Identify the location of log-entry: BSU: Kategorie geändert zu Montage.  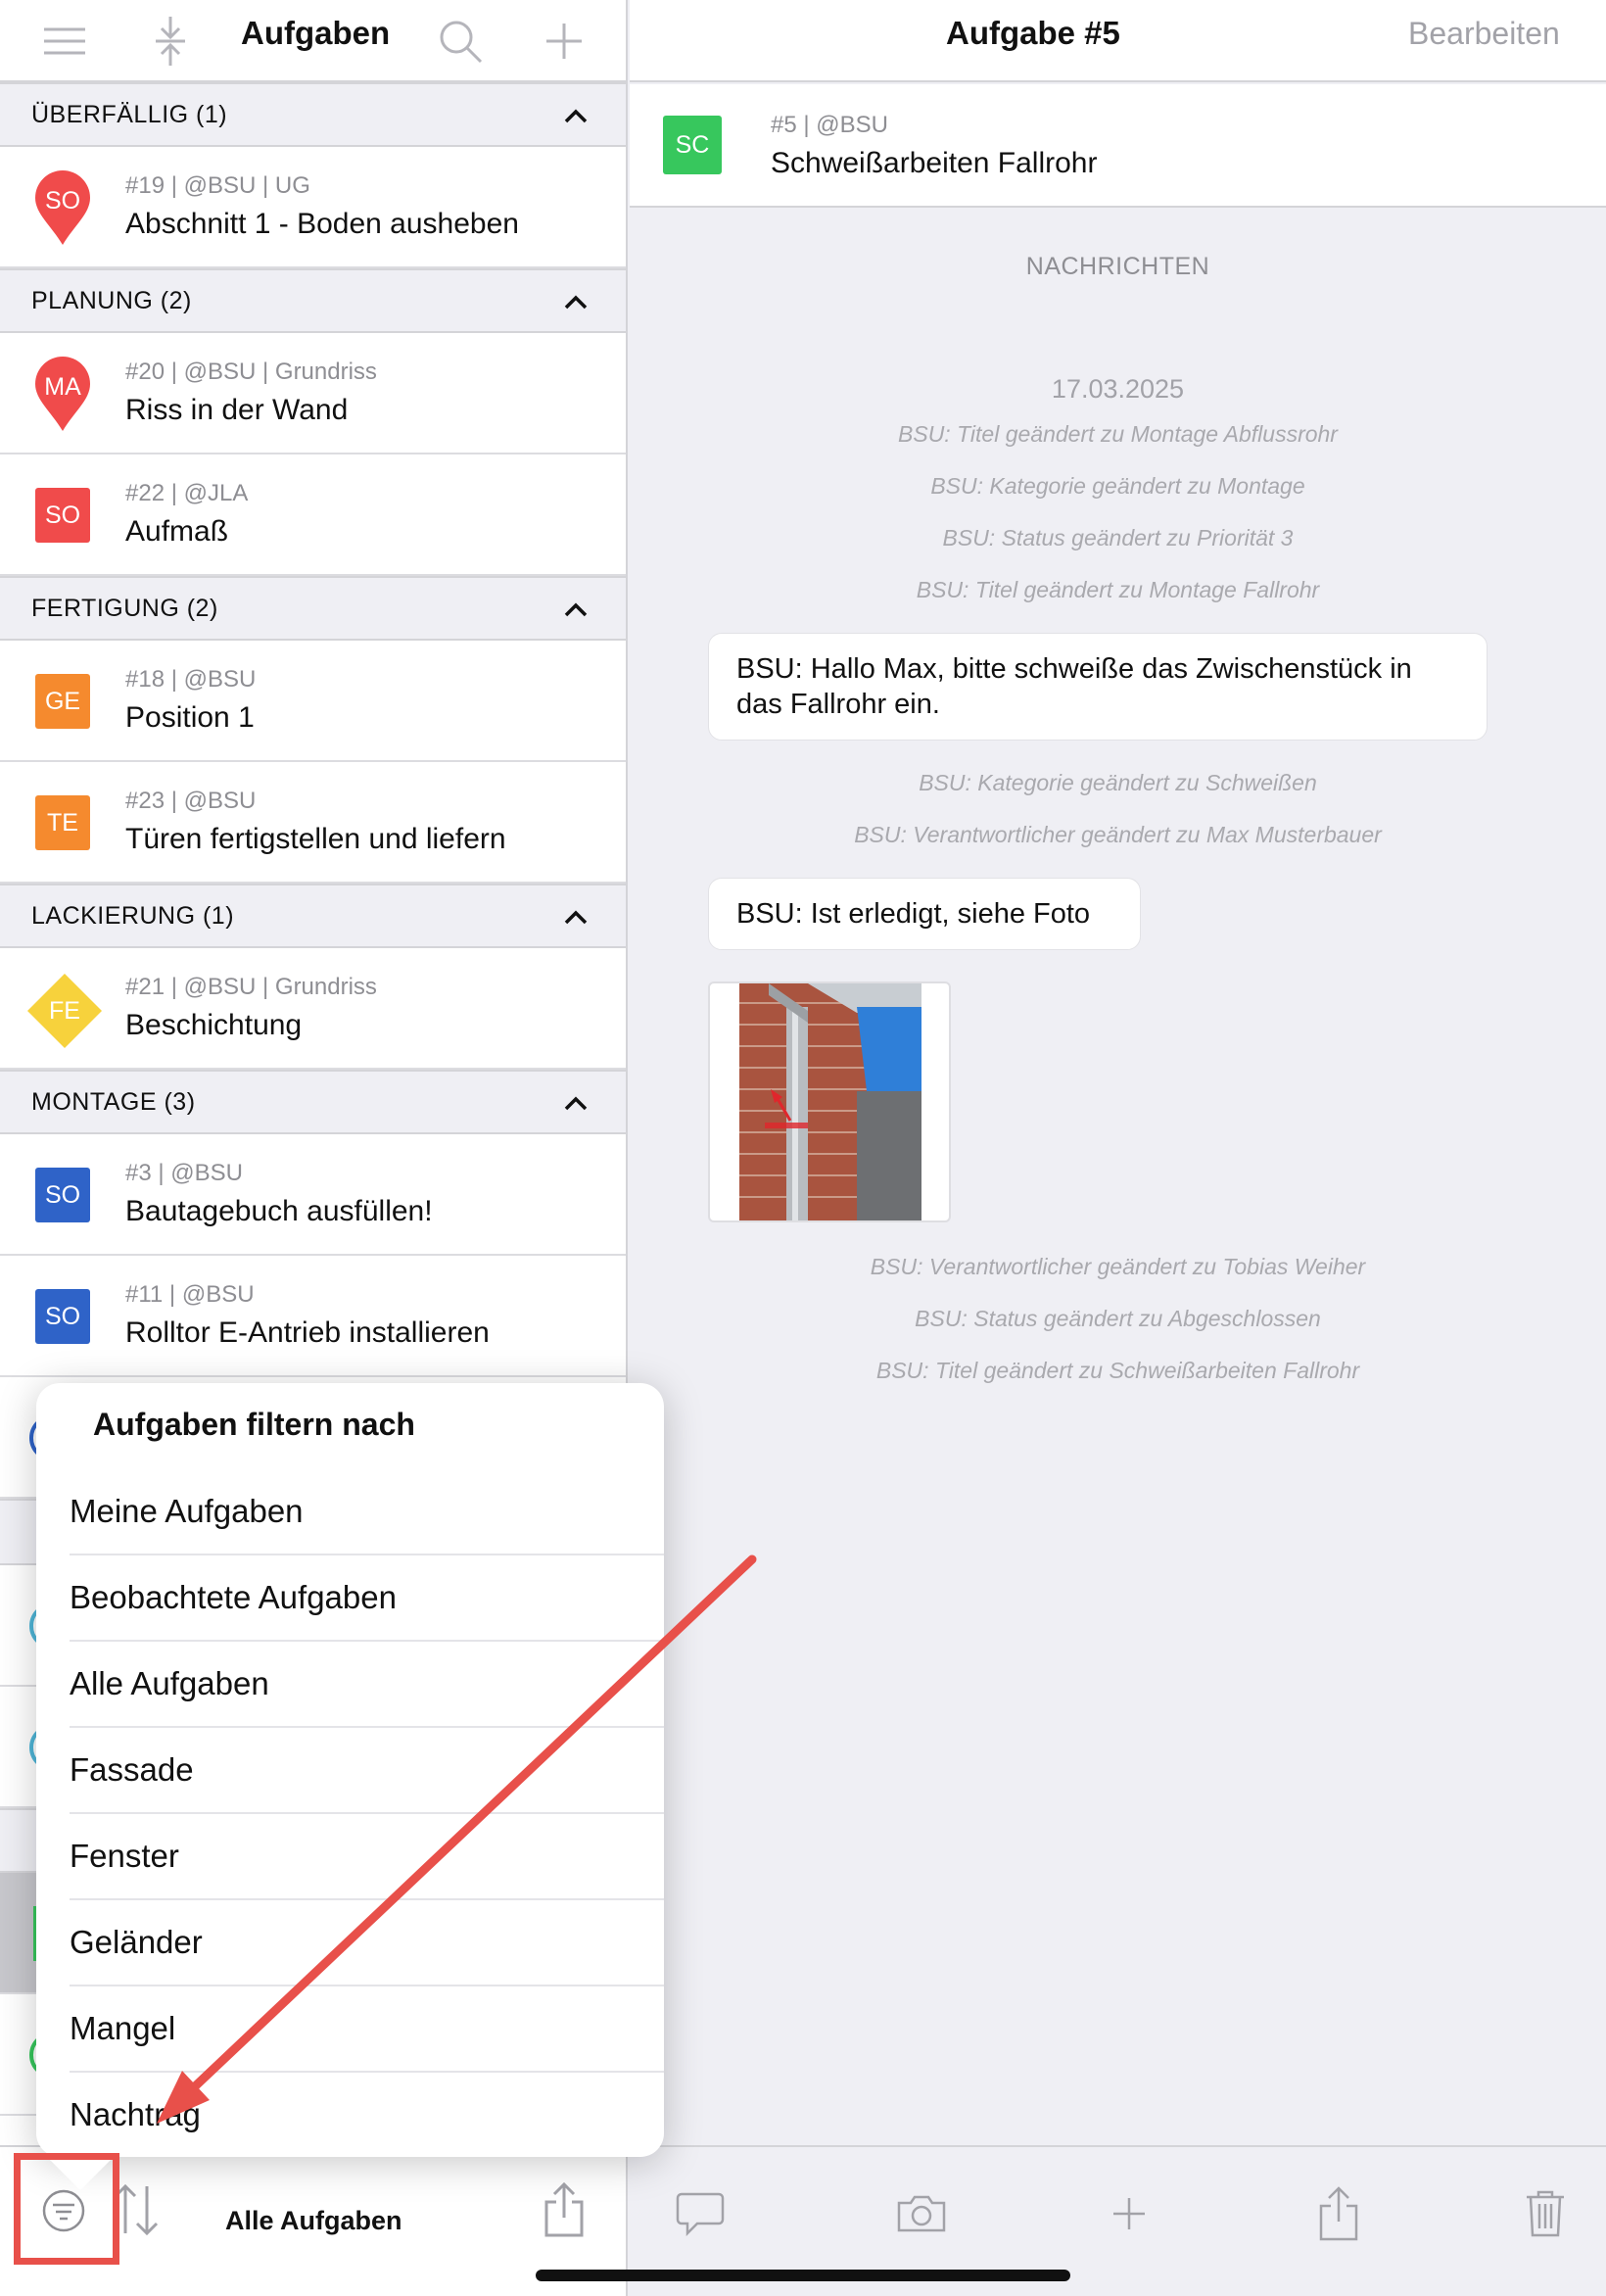
(1118, 486).